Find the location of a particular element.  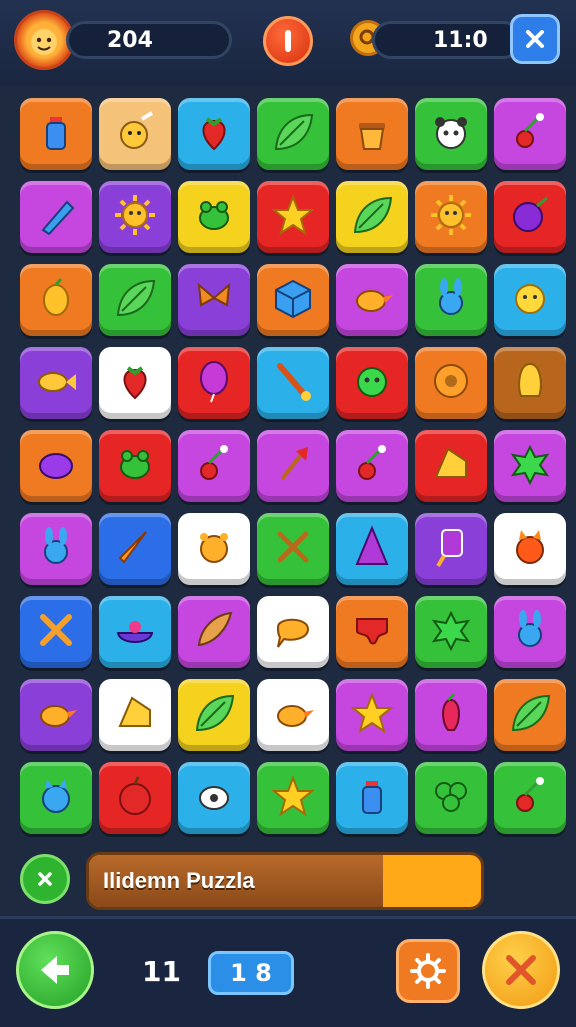

info-button is located at coordinates (288, 41).